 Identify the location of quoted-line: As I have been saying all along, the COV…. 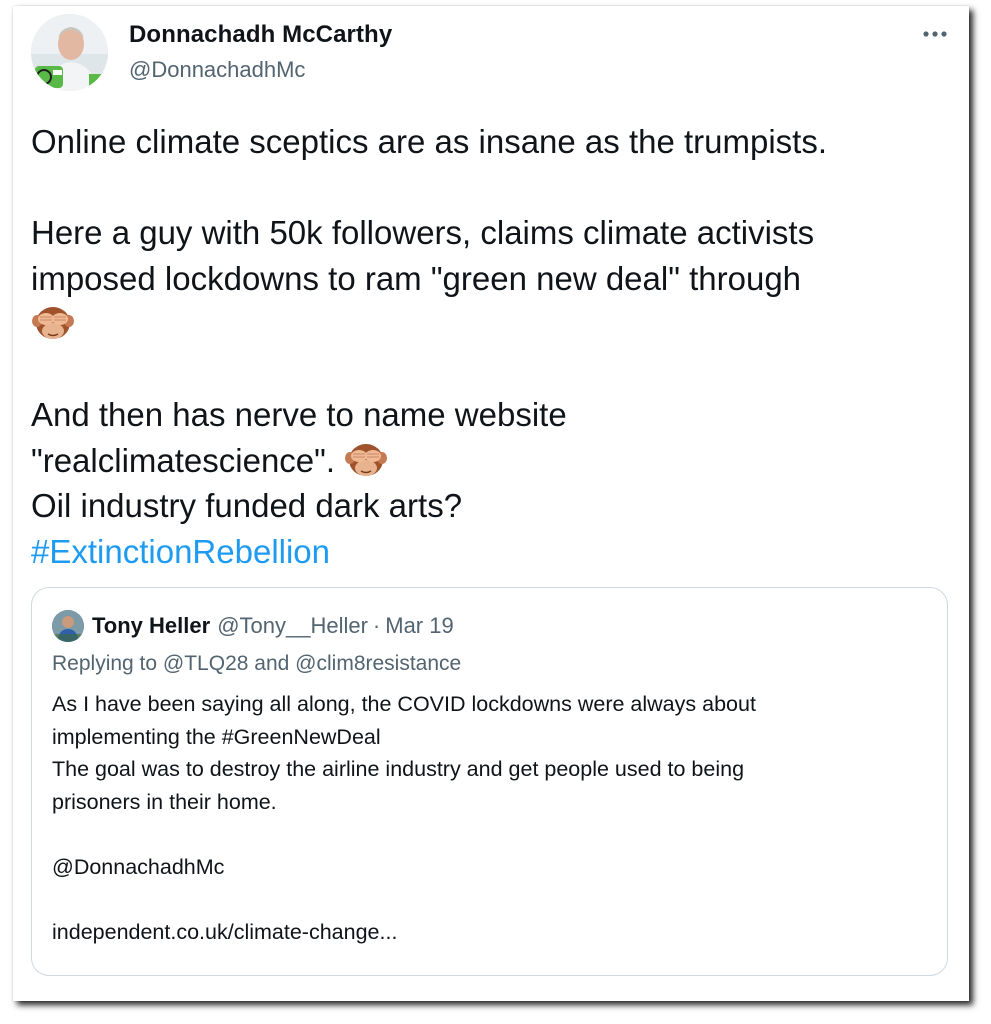
(404, 704).